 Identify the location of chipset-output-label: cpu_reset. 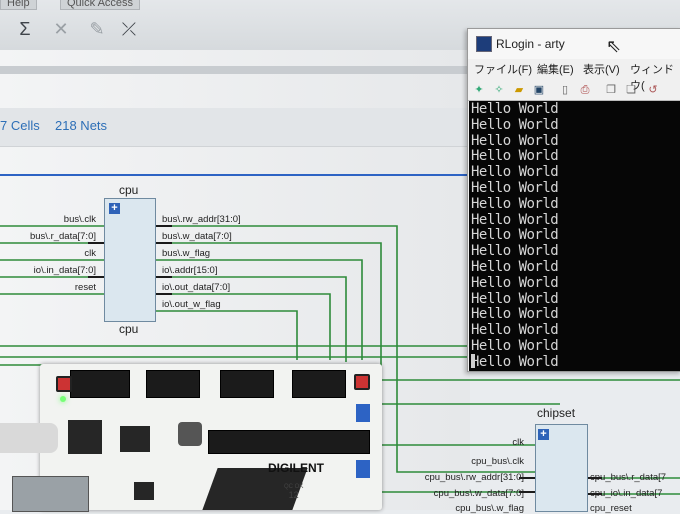
(611, 508).